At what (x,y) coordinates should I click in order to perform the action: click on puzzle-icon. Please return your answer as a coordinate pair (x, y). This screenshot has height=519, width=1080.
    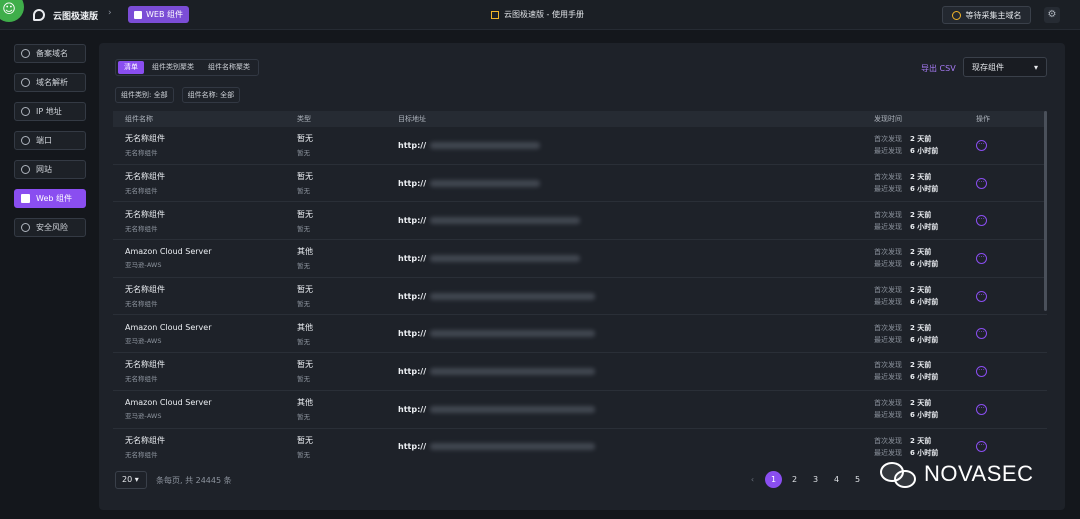
    Looking at the image, I should click on (25, 198).